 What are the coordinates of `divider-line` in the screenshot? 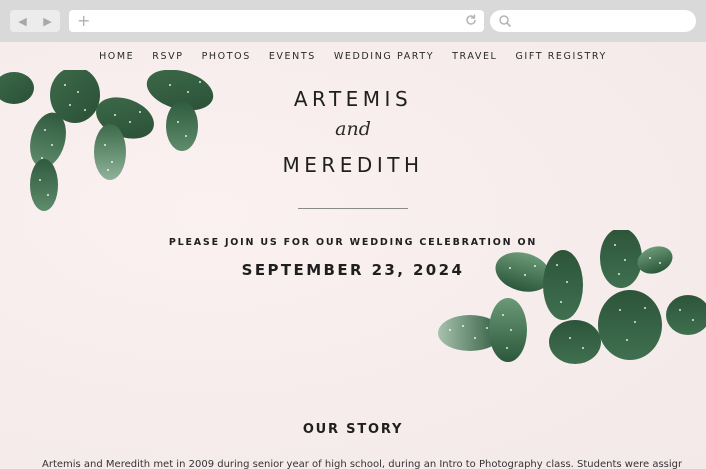 It's located at (353, 208).